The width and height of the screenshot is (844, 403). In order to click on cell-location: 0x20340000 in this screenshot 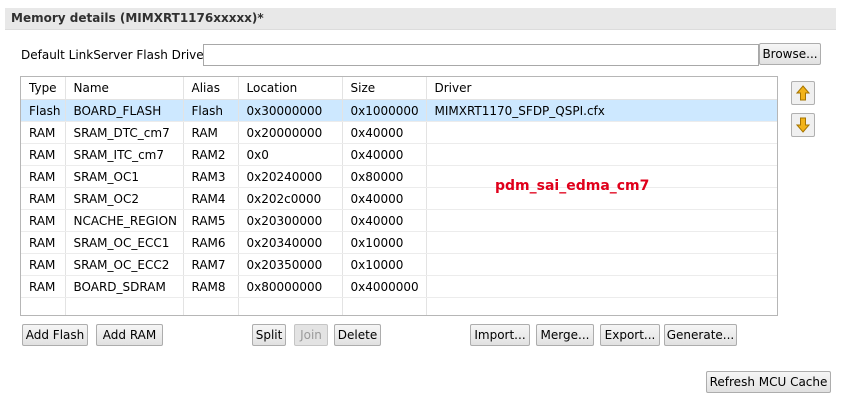, I will do `click(290, 242)`.